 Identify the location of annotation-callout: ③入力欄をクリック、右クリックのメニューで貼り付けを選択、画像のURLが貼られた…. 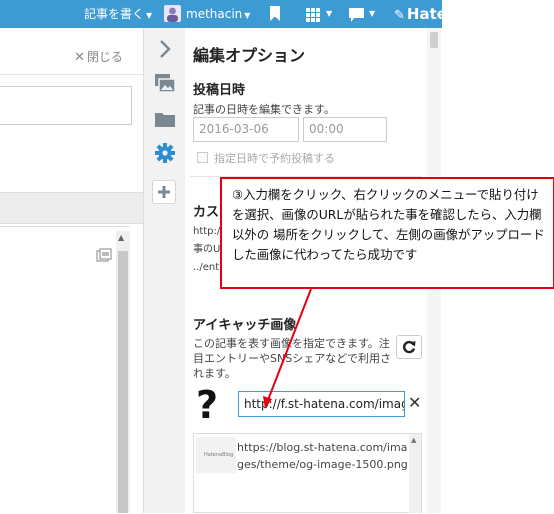
(387, 233).